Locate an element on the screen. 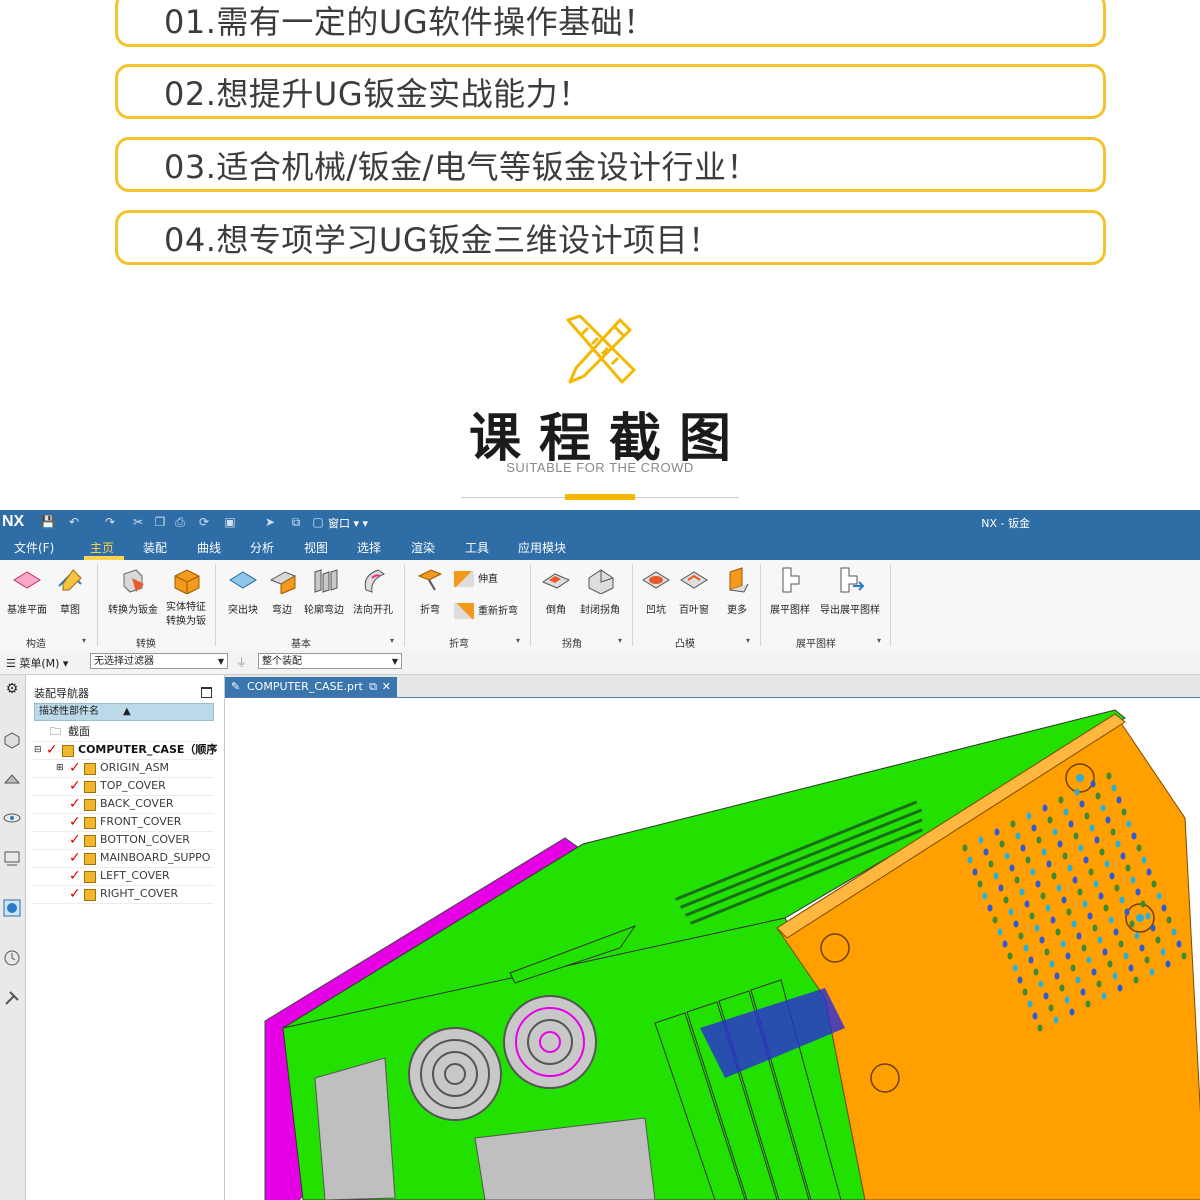 The image size is (1200, 1200). web-browser-icon is located at coordinates (12, 908).